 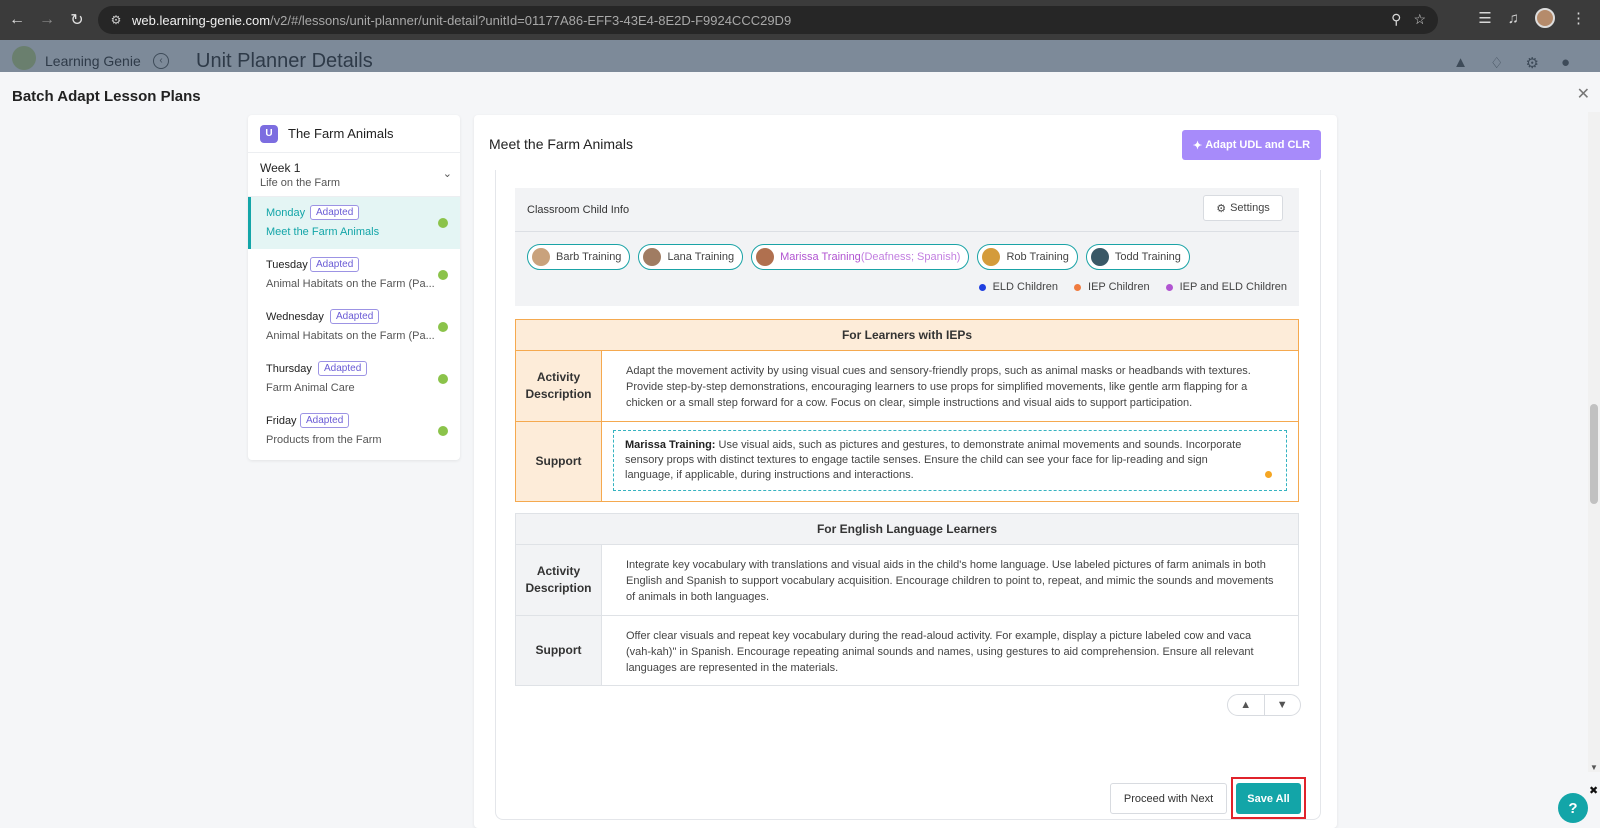 What do you see at coordinates (578, 210) in the screenshot?
I see `child-info-title: Classroom Child Info` at bounding box center [578, 210].